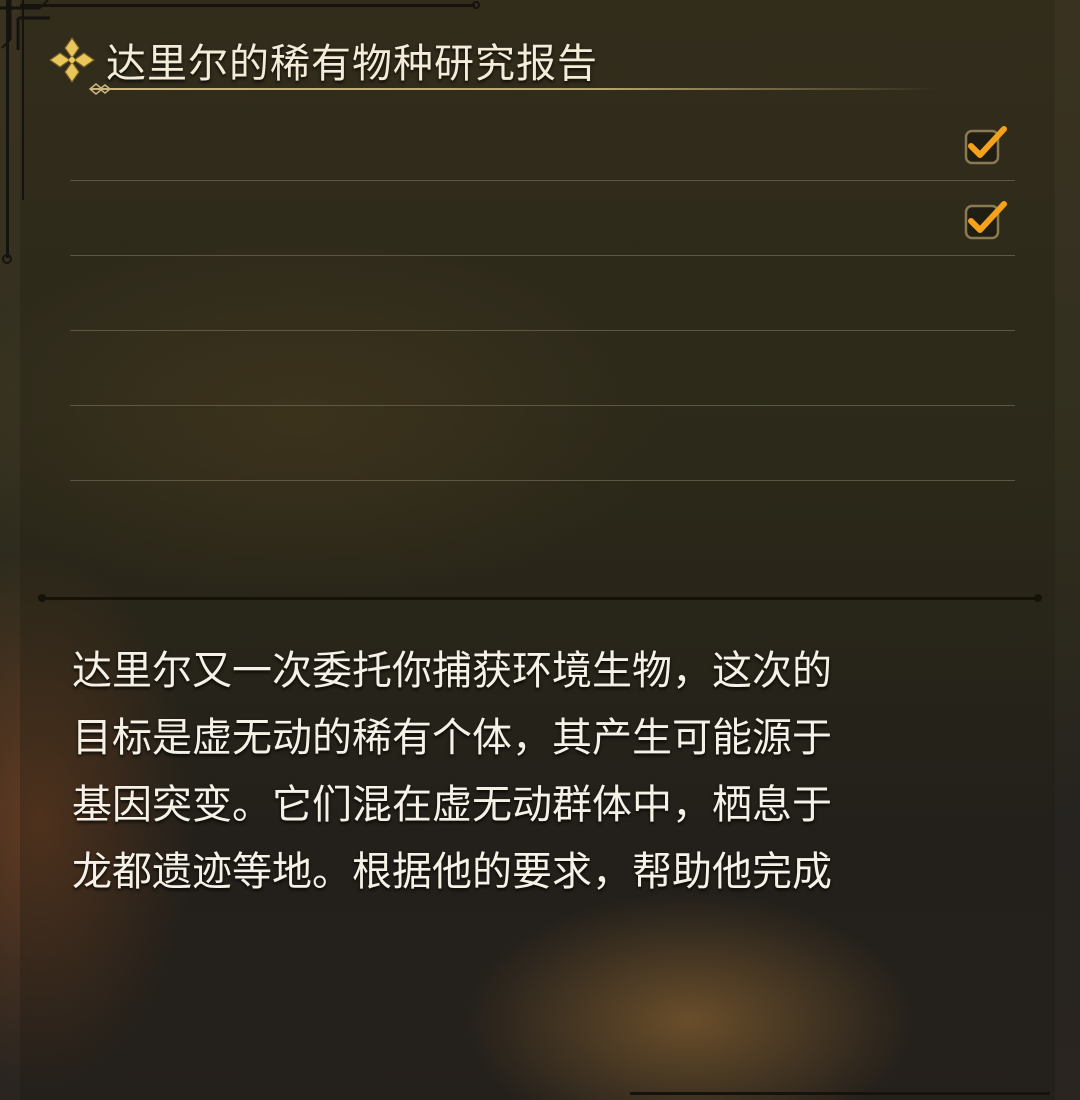  What do you see at coordinates (840, 1093) in the screenshot?
I see `frame-bottom-line` at bounding box center [840, 1093].